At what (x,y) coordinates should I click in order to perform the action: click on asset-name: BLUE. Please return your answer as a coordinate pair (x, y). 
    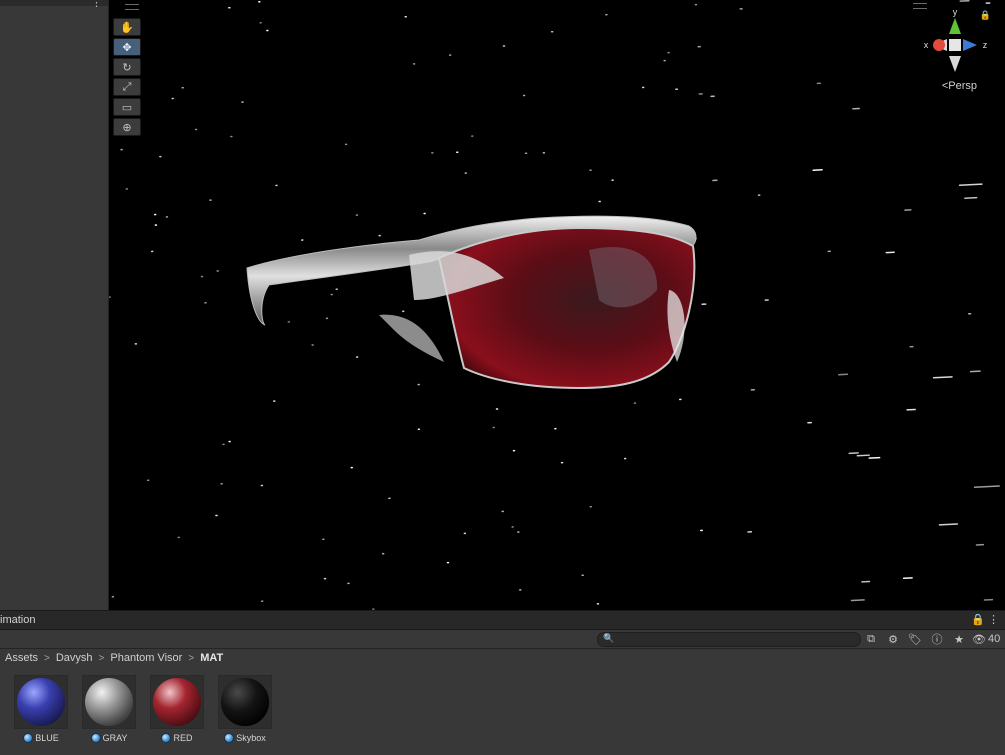
    Looking at the image, I should click on (47, 738).